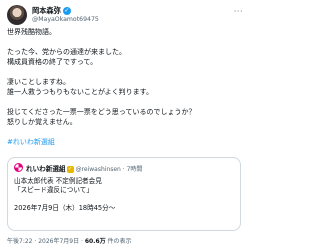 This screenshot has height=250, width=320. Describe the element at coordinates (18, 167) in the screenshot. I see `reiwa-logo-icon` at that location.